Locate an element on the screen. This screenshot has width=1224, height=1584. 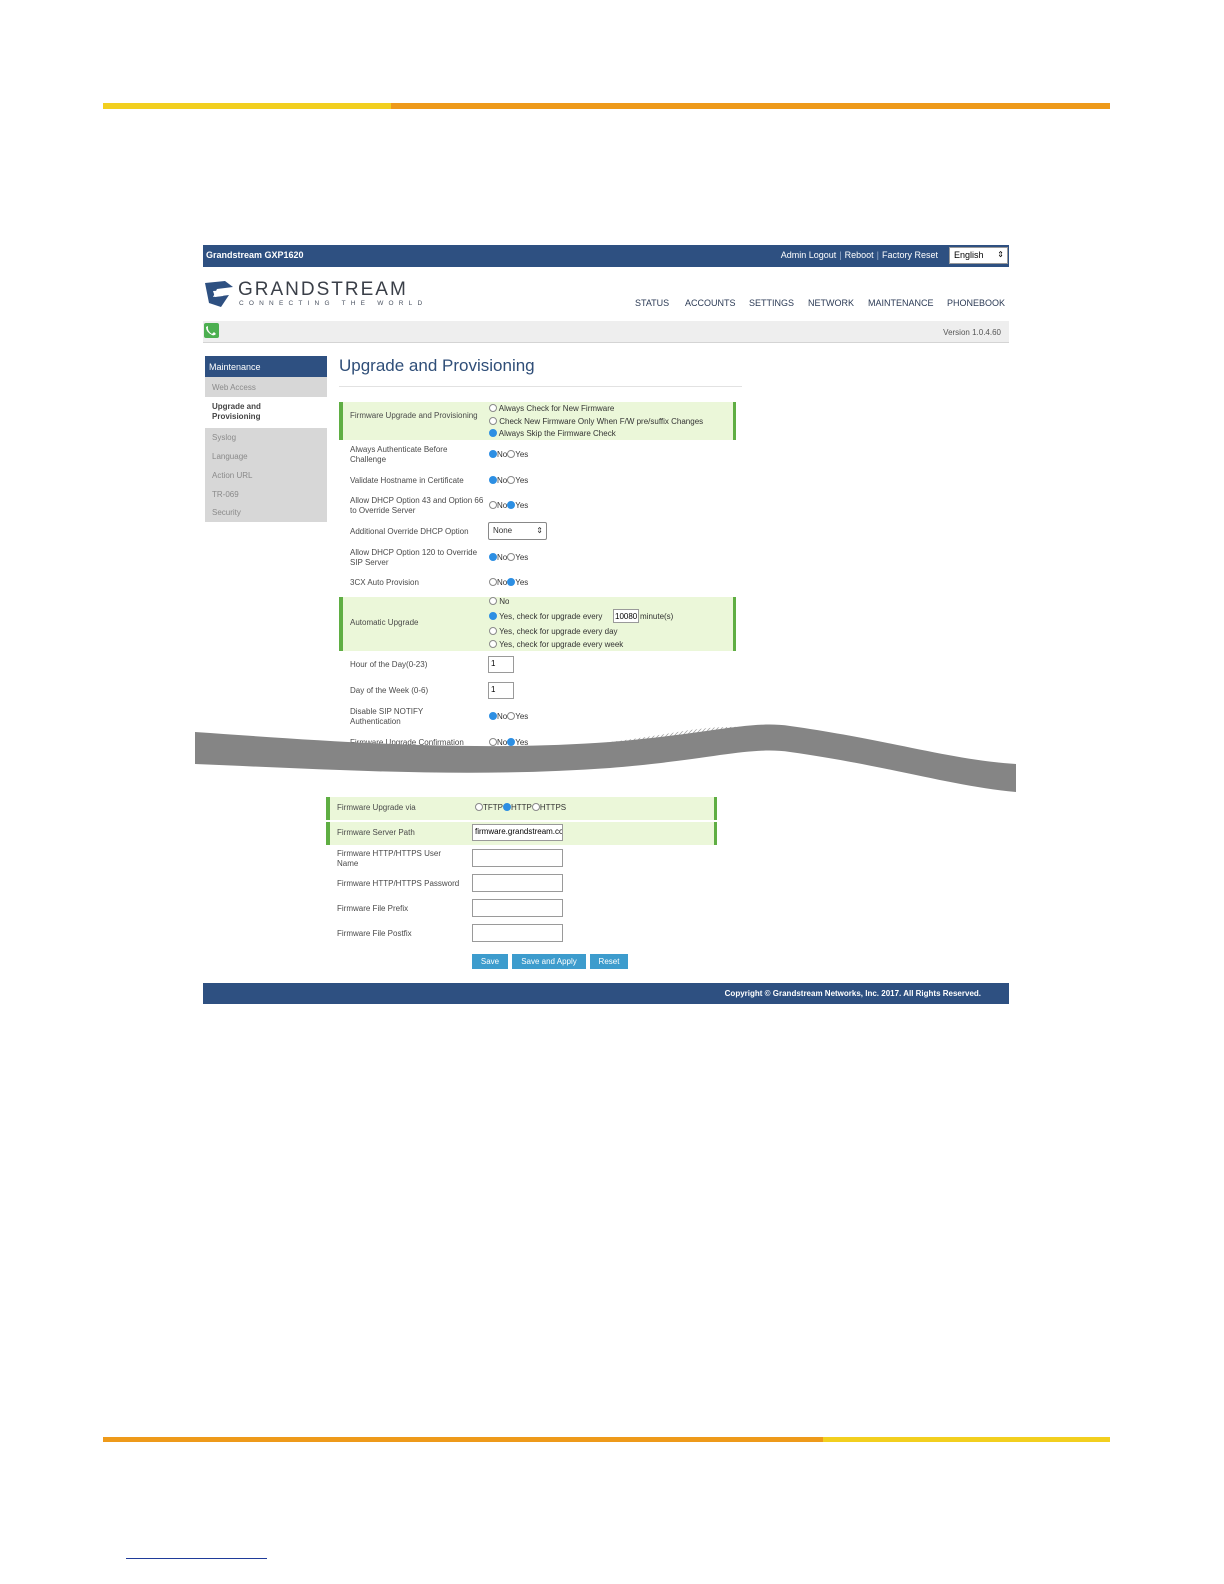
footnote-rule is located at coordinates (196, 1558).